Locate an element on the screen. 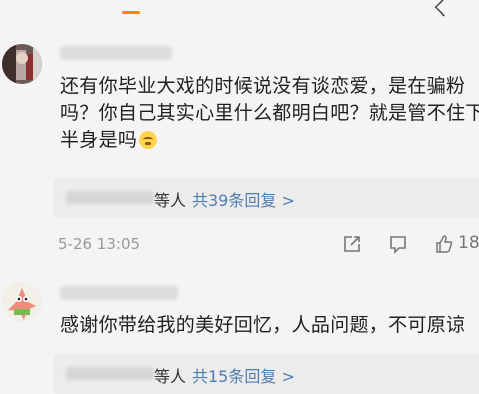 The width and height of the screenshot is (479, 394). comment-icon is located at coordinates (398, 244).